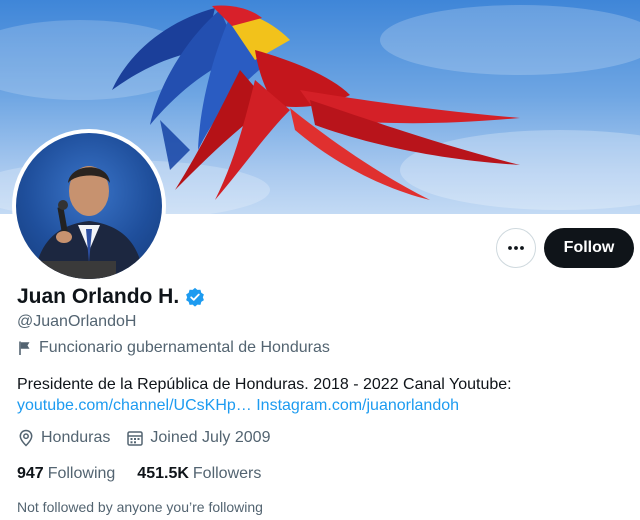 The image size is (640, 520). I want to click on profile-meta: Honduras Joined July 2009, so click(151, 438).